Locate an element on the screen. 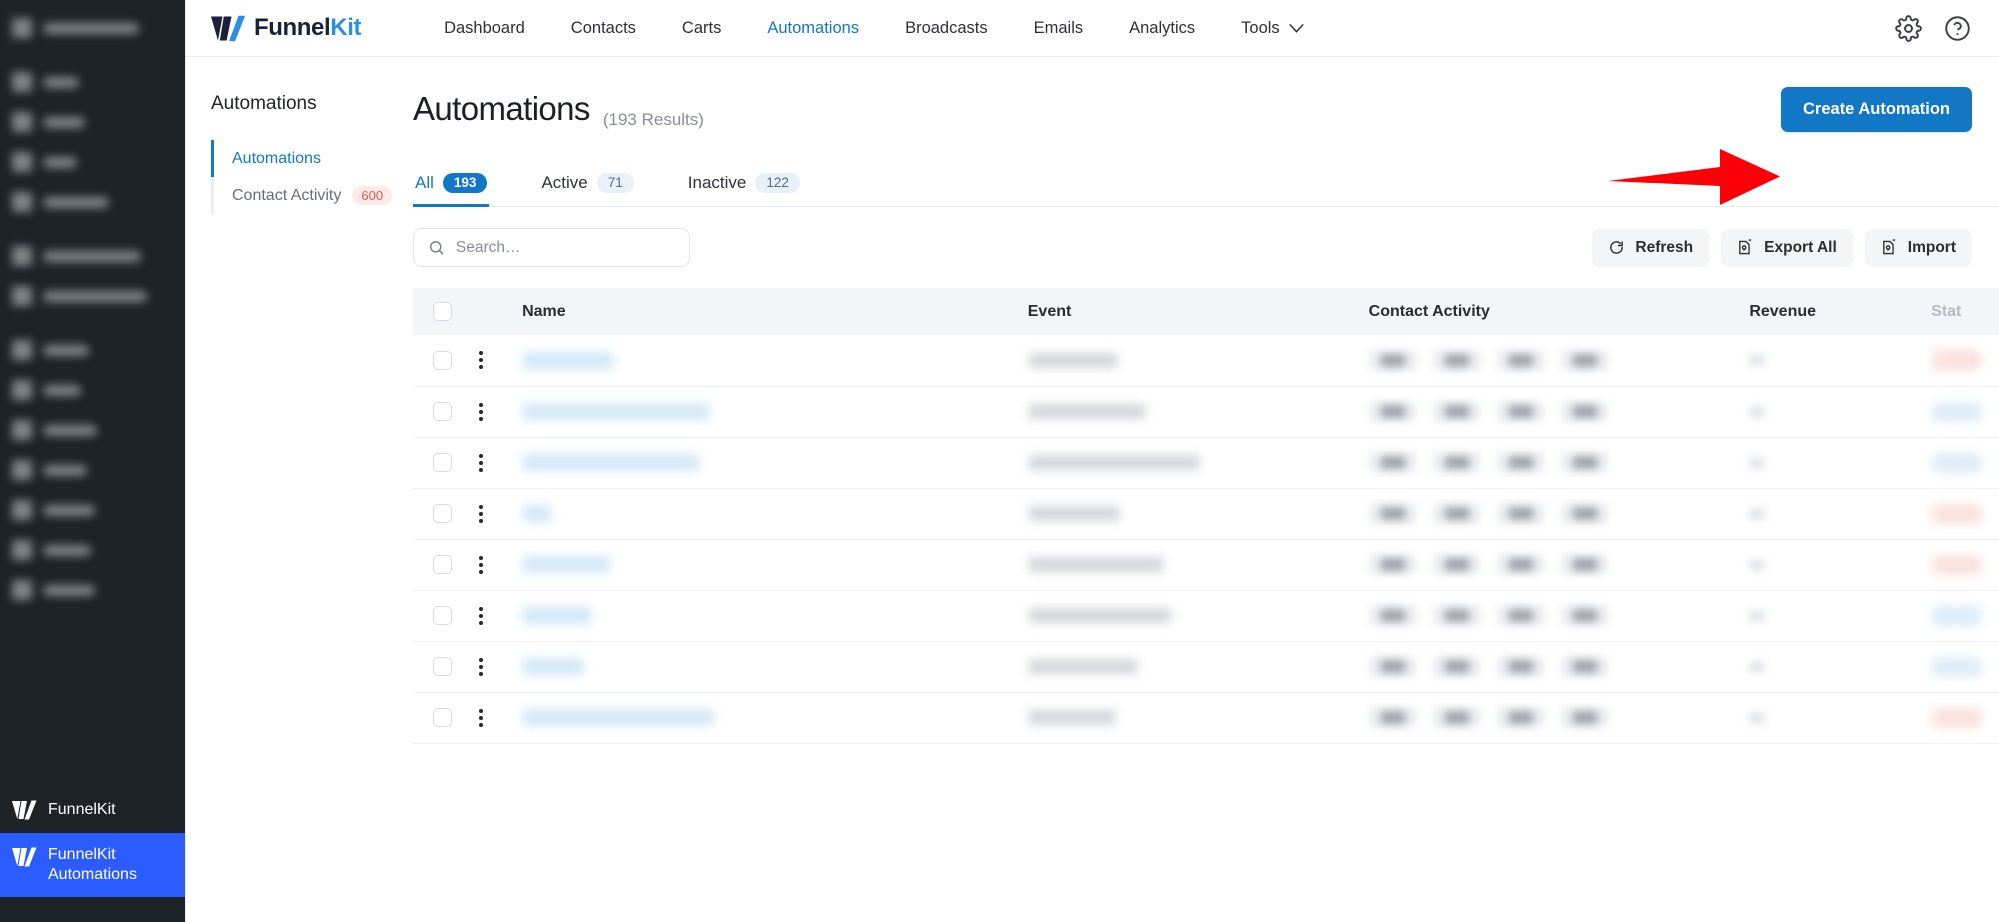 The image size is (1999, 922). nav-link-label: Analytics is located at coordinates (1162, 27).